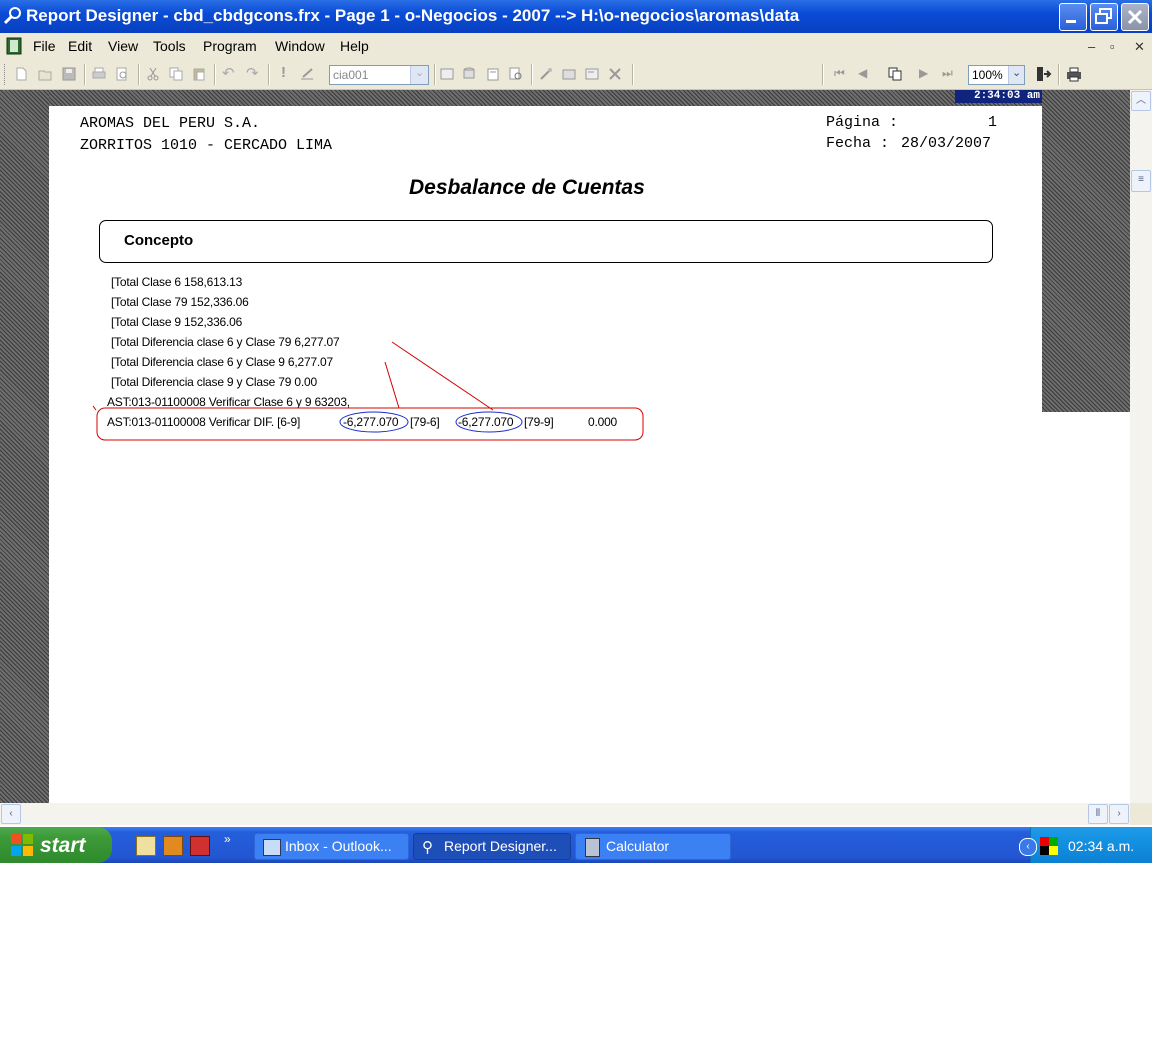 The height and width of the screenshot is (1041, 1152). Describe the element at coordinates (374, 422) in the screenshot. I see `blue-circle-value-a` at that location.